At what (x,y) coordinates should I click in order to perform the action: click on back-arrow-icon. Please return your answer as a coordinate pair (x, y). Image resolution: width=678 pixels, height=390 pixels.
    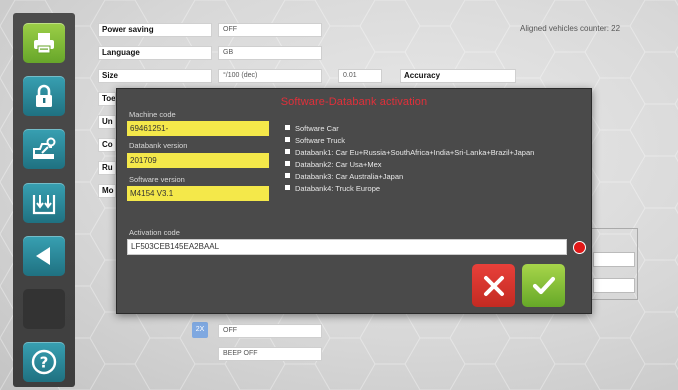
    Looking at the image, I should click on (43, 256).